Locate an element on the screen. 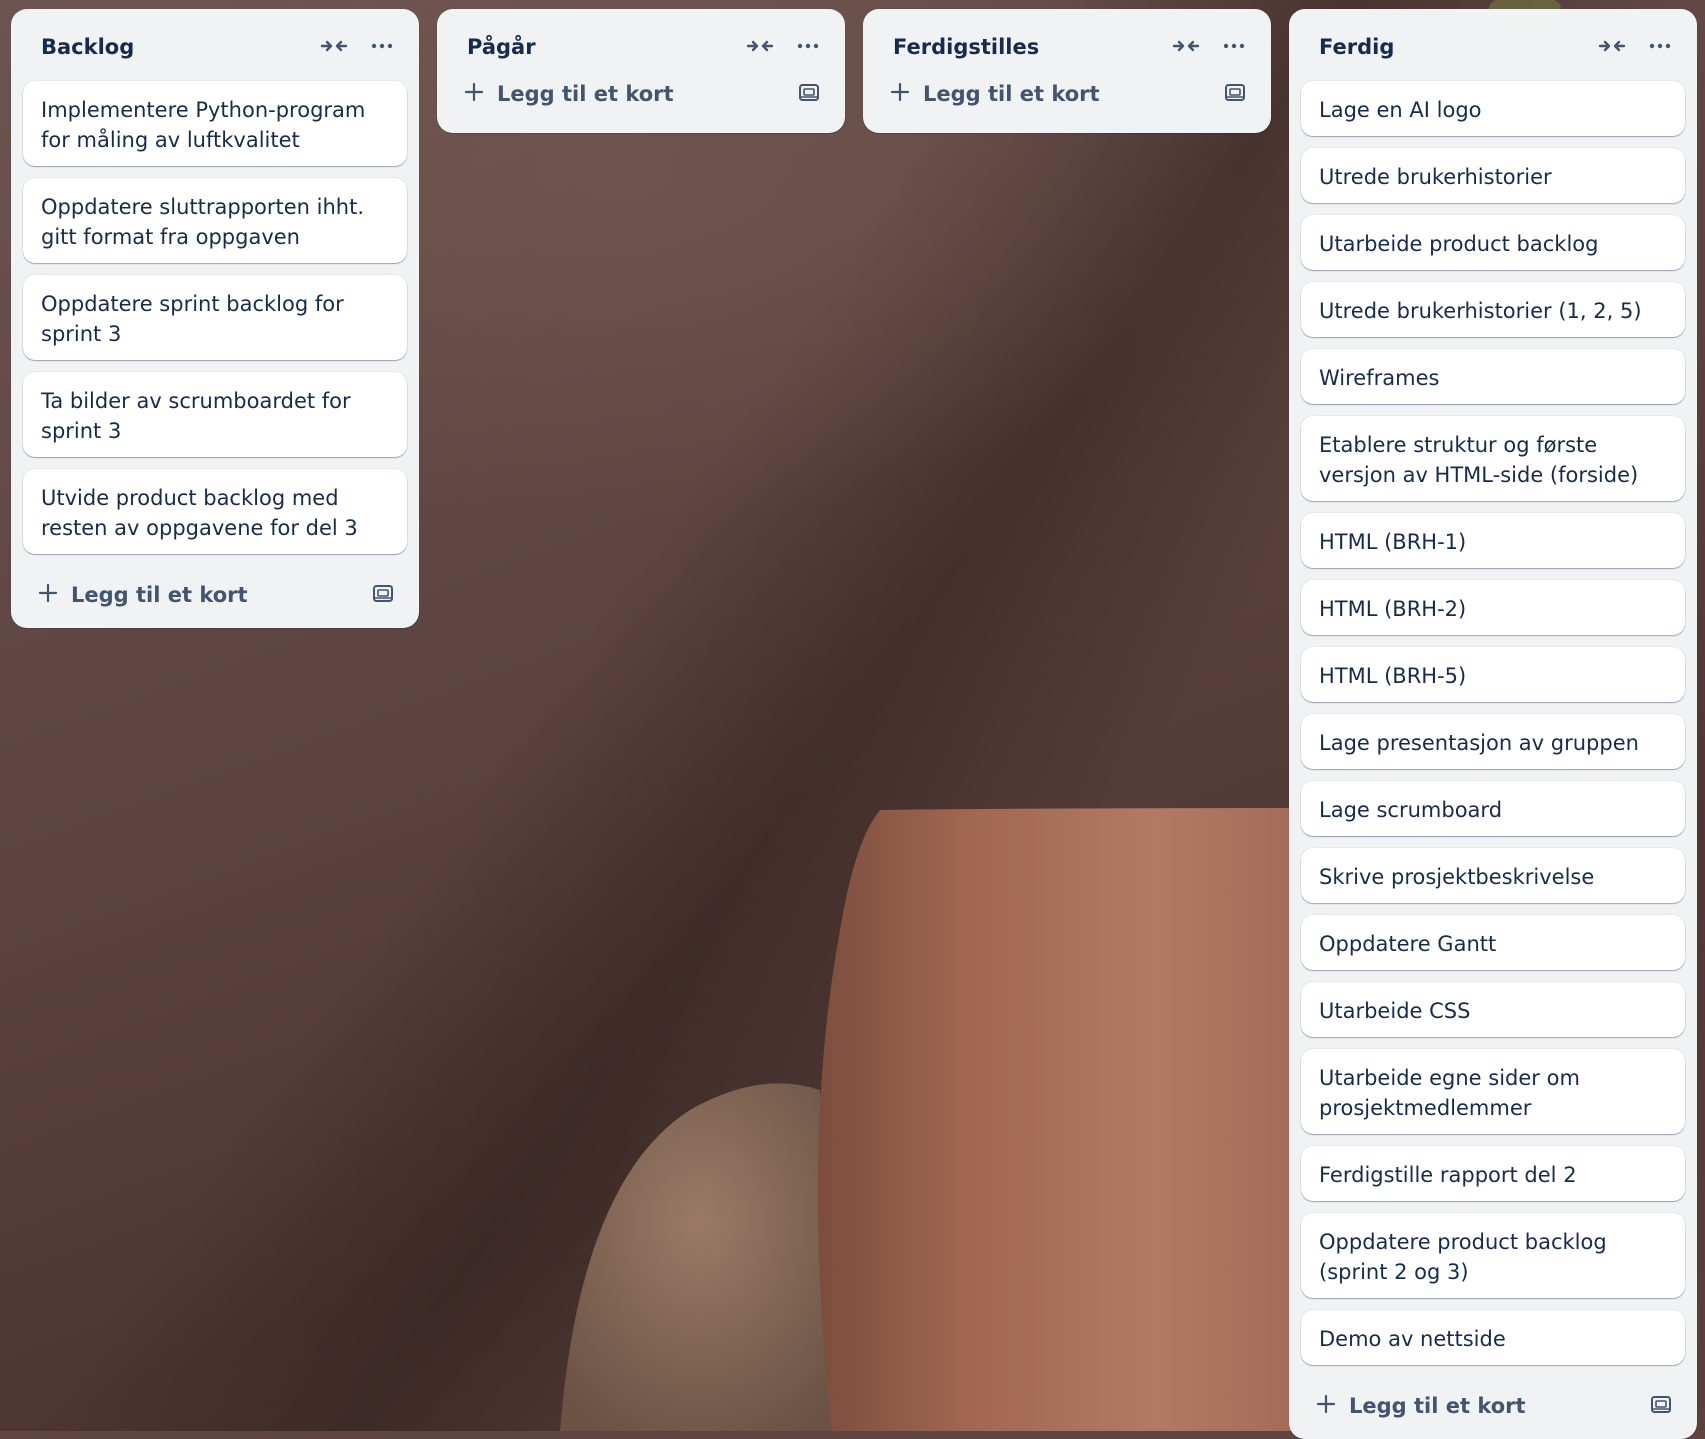 The image size is (1705, 1439). list-title: Pågår is located at coordinates (501, 47).